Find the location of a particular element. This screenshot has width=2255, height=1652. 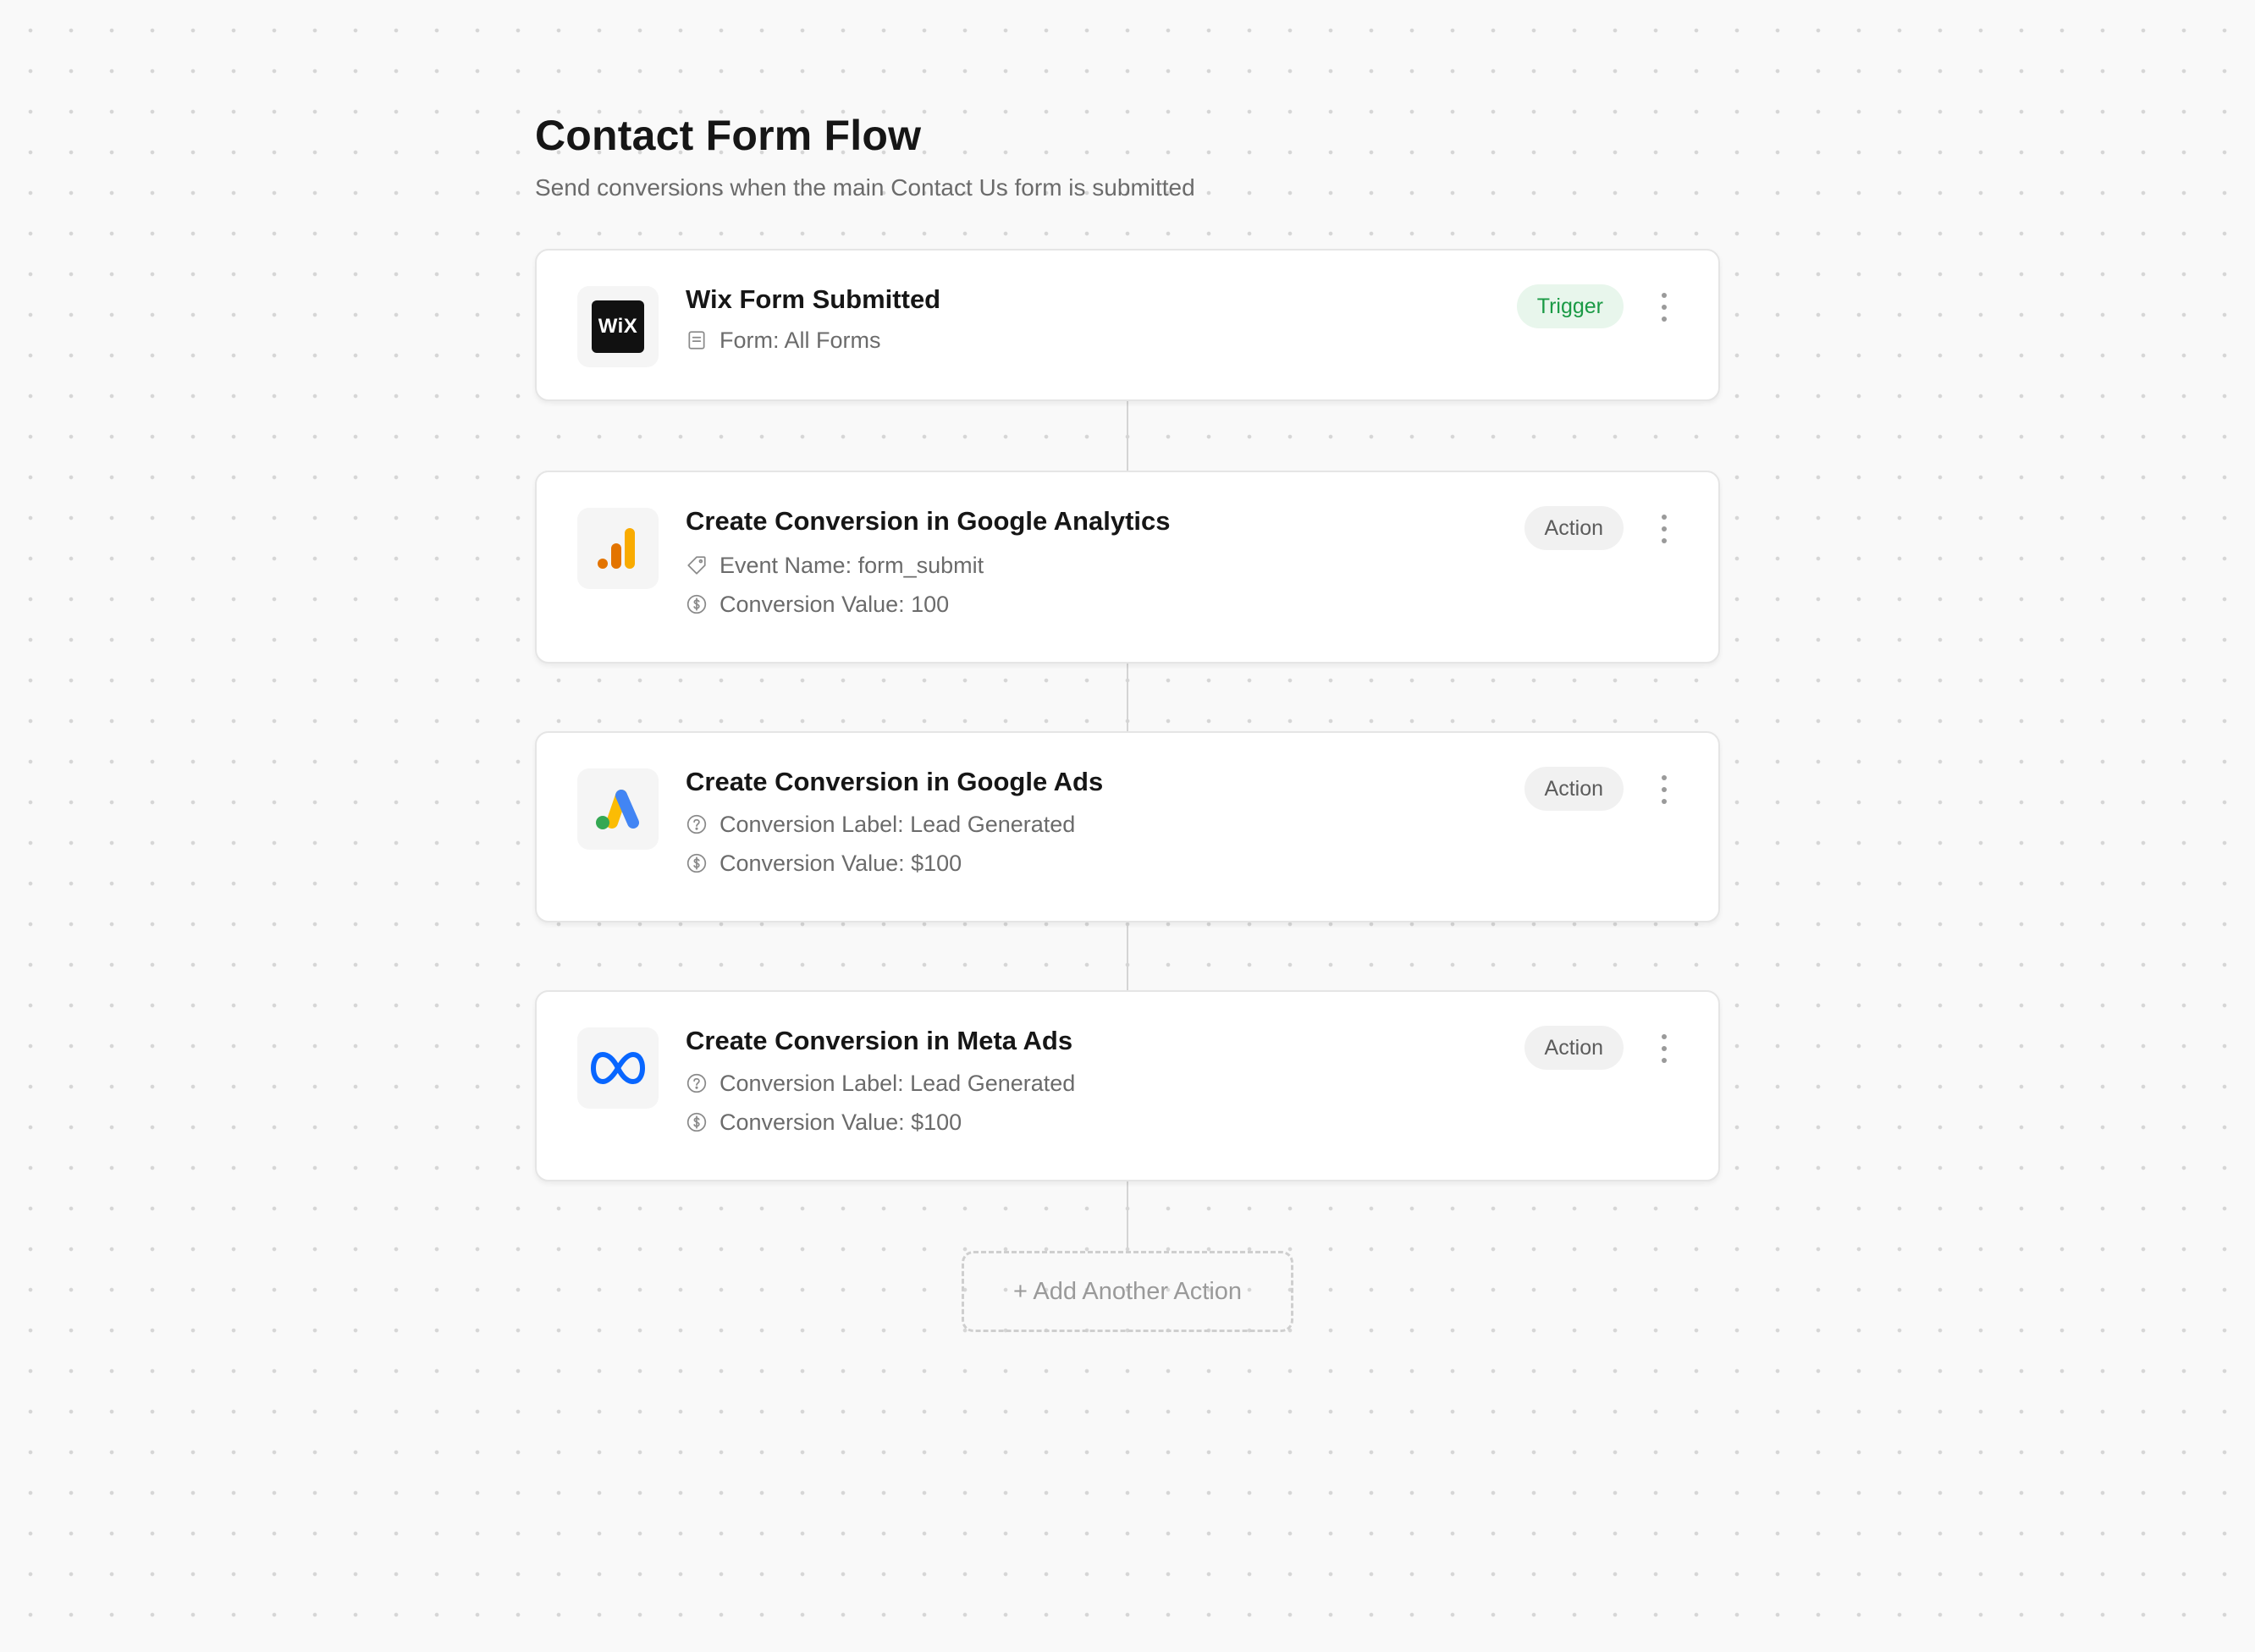

page-title: Contact Form Flow is located at coordinates (728, 135).